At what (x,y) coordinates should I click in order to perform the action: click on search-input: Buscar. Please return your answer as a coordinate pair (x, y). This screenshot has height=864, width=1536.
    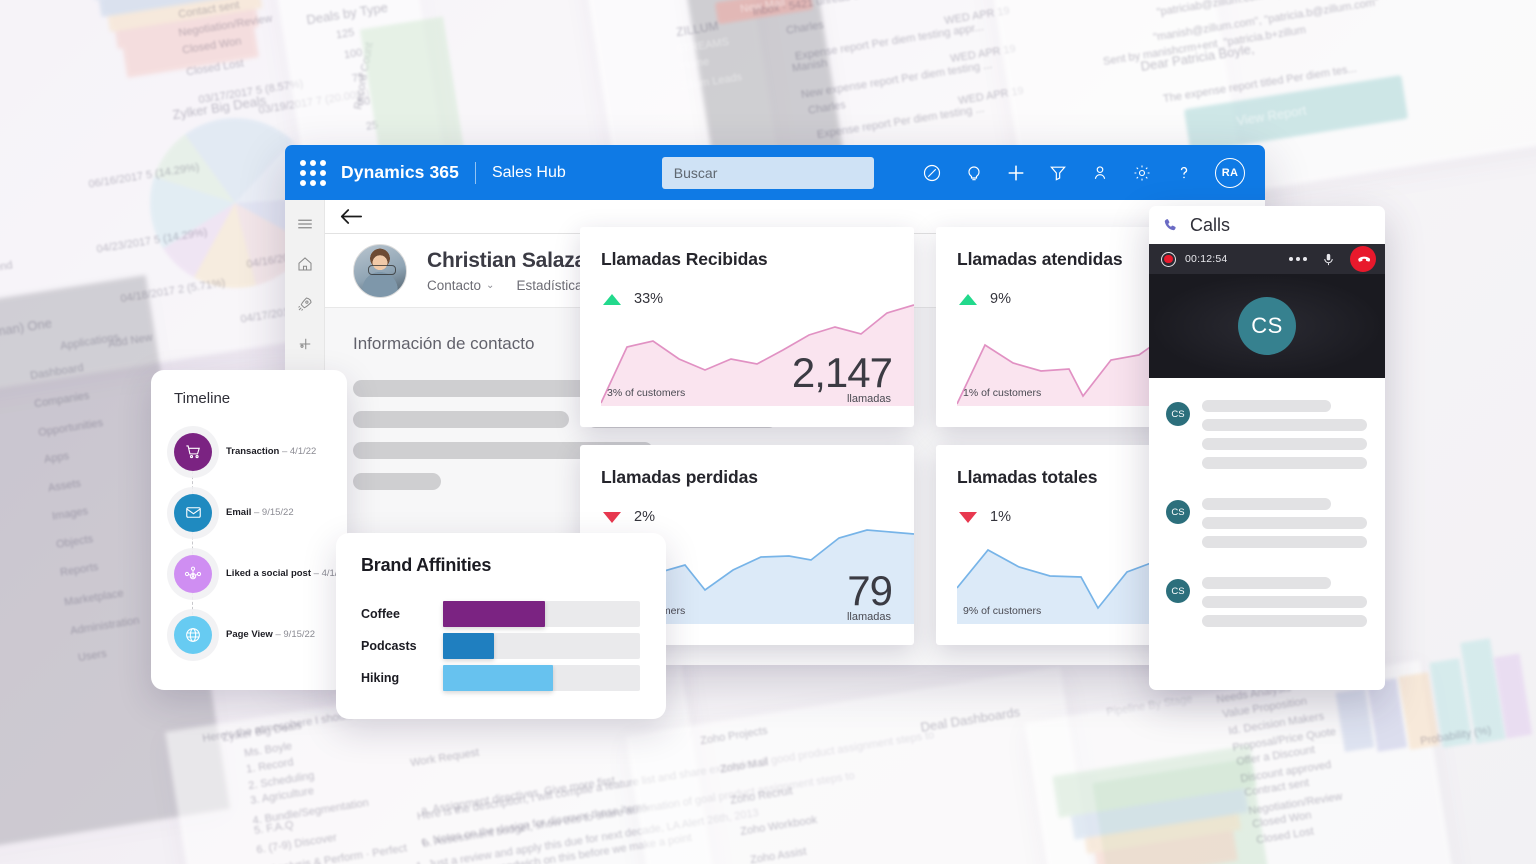
    Looking at the image, I should click on (767, 172).